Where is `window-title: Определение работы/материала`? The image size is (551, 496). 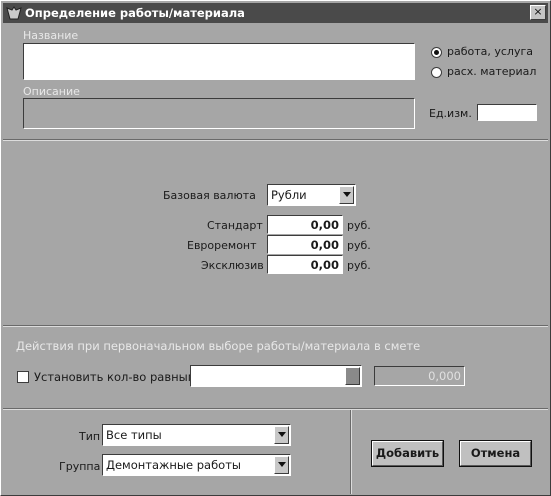 window-title: Определение работы/материала is located at coordinates (135, 13).